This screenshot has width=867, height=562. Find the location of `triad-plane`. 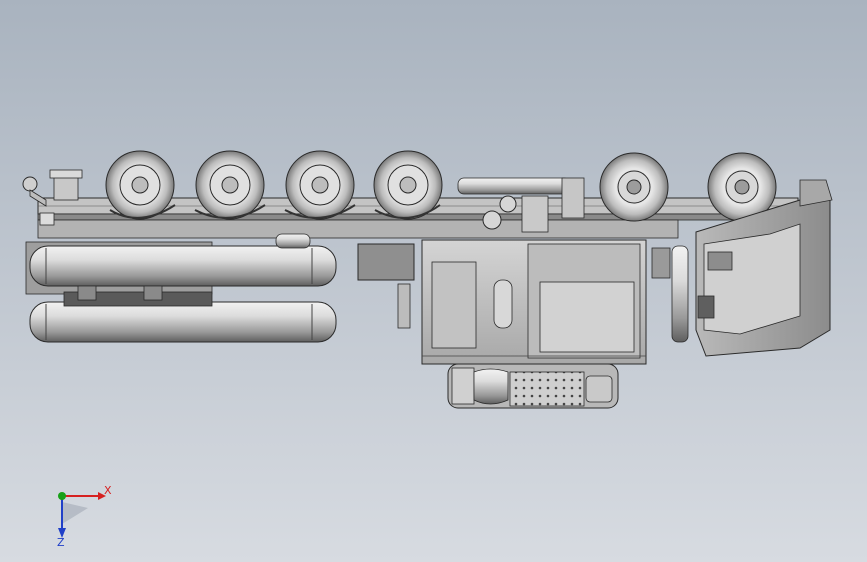

triad-plane is located at coordinates (75, 513).